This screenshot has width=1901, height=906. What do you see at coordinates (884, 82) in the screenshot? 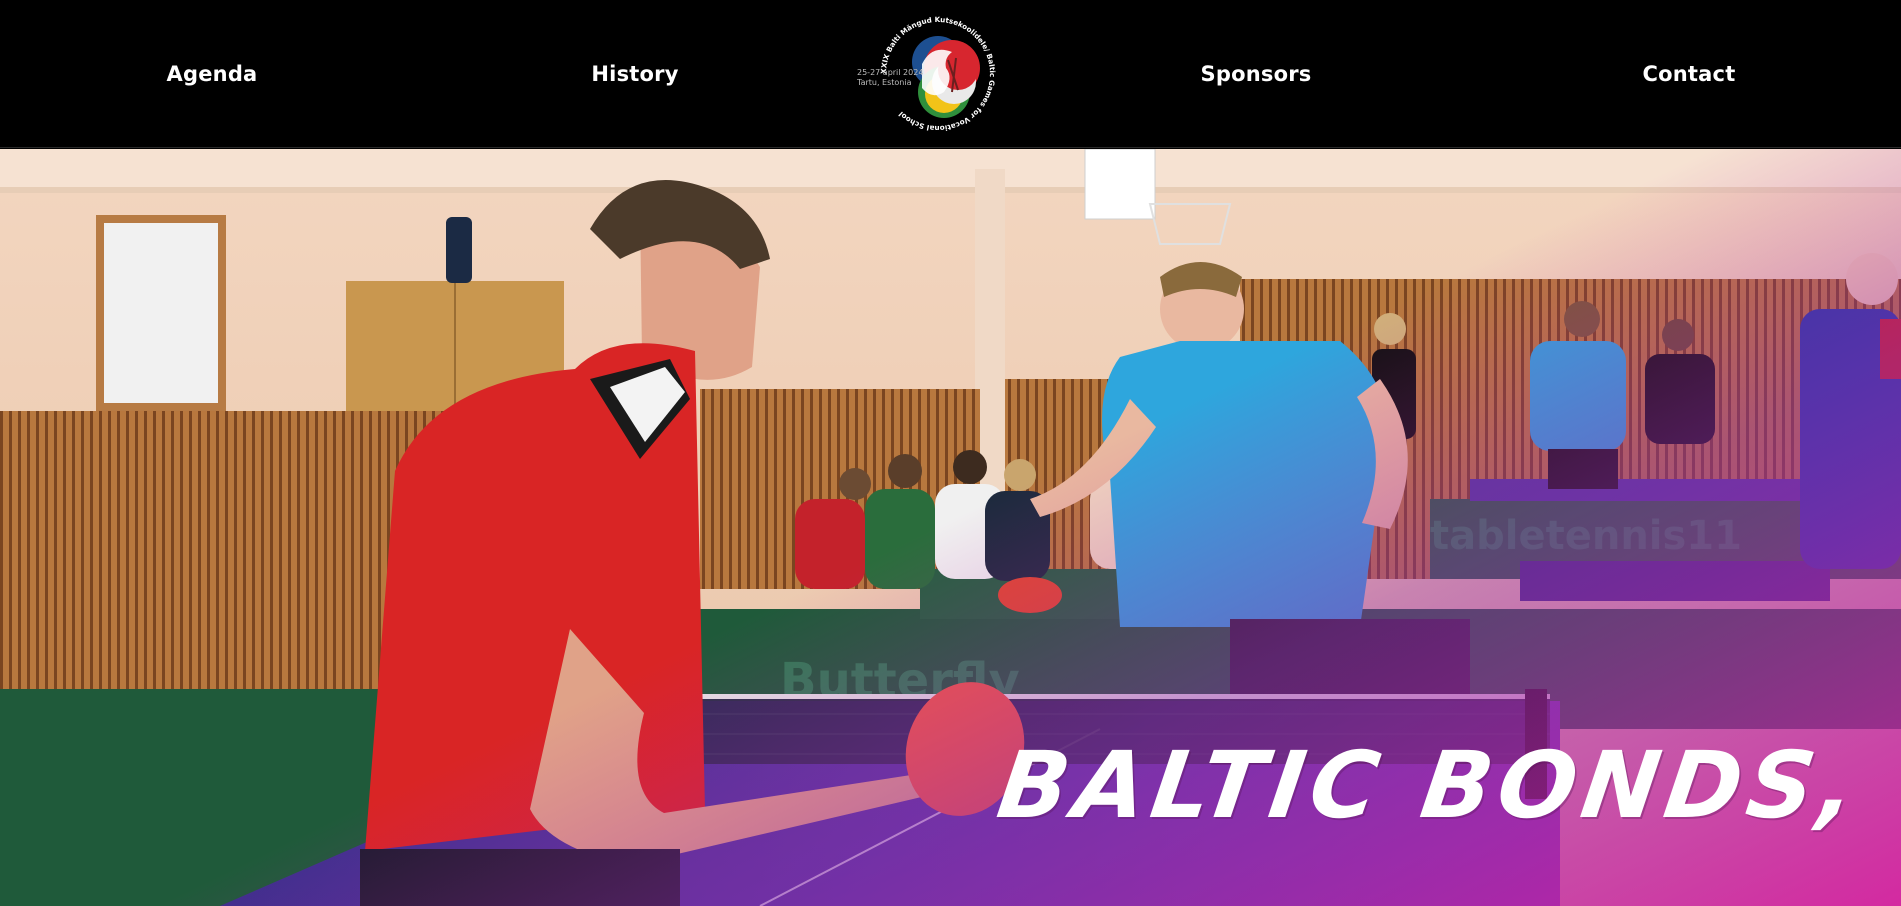
I see `logo-location: Tartu, Estonia` at bounding box center [884, 82].